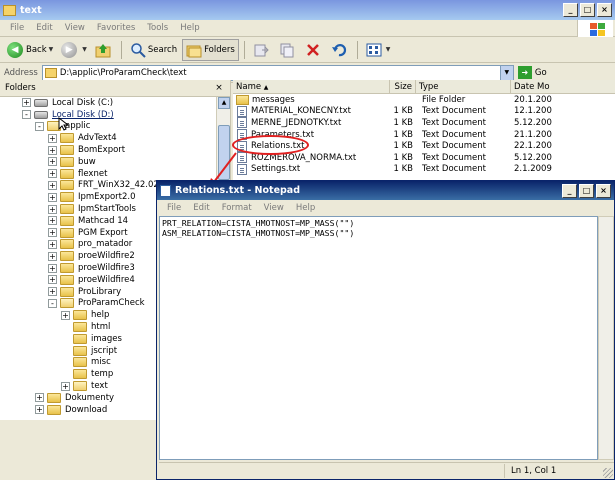 This screenshot has width=615, height=480. Describe the element at coordinates (378, 50) in the screenshot. I see `views-button: ▼` at that location.